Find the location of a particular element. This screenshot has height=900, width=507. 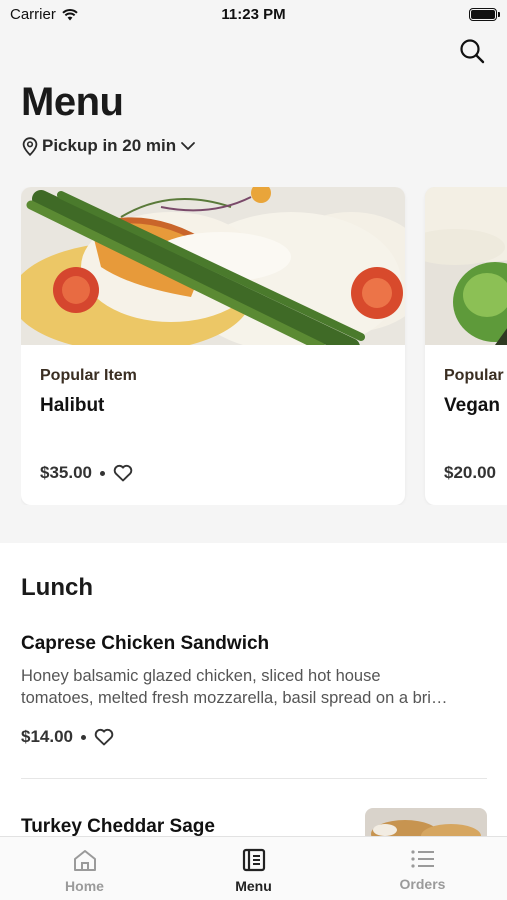

card-kicker: Popular Item is located at coordinates (88, 375).